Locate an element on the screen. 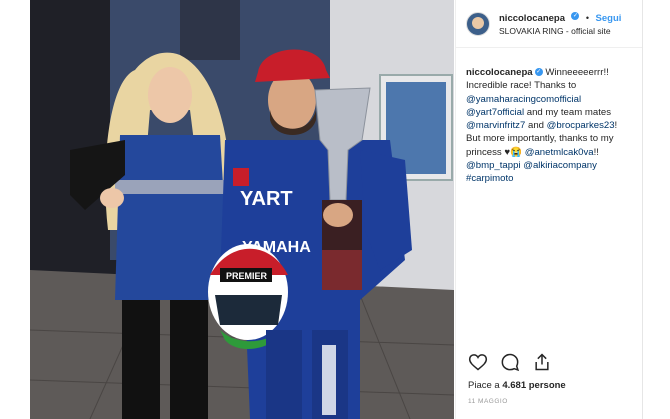 This screenshot has height=419, width=670. caption-verified-badge-icon: ✓ is located at coordinates (538, 72).